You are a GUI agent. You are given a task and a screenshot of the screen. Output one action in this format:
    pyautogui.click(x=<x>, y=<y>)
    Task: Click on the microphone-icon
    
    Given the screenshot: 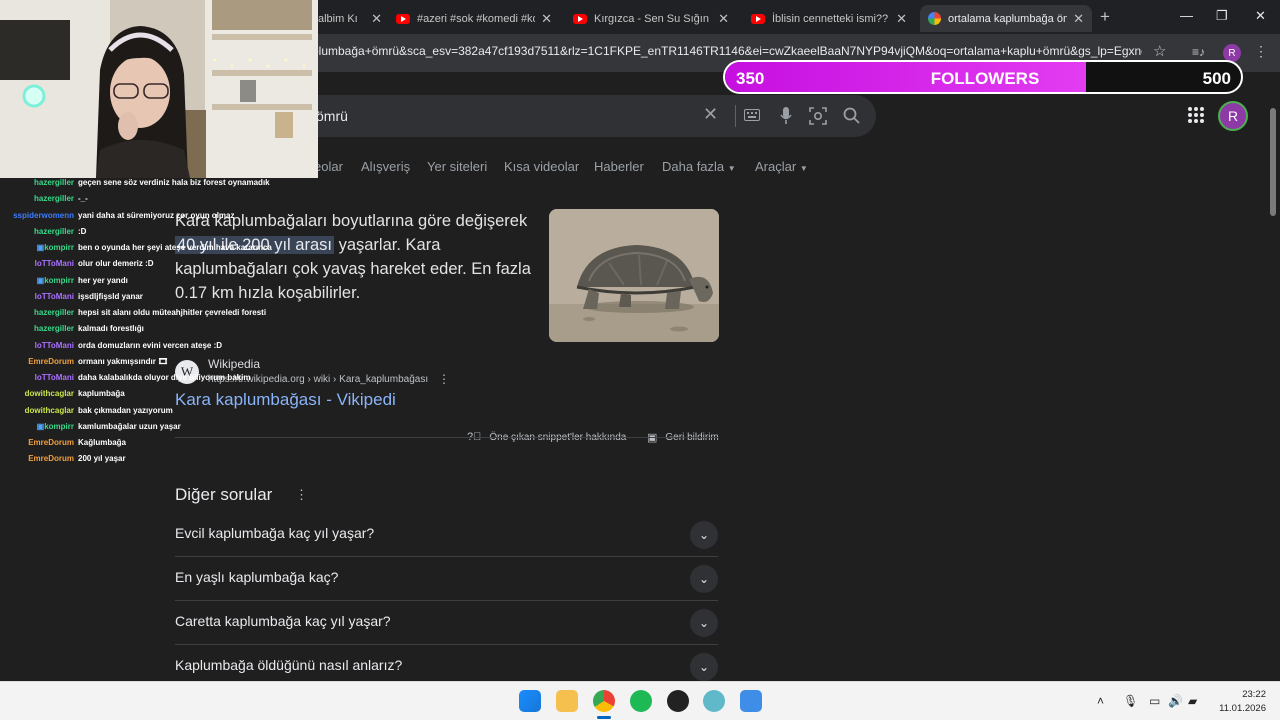 What is the action you would take?
    pyautogui.click(x=786, y=116)
    